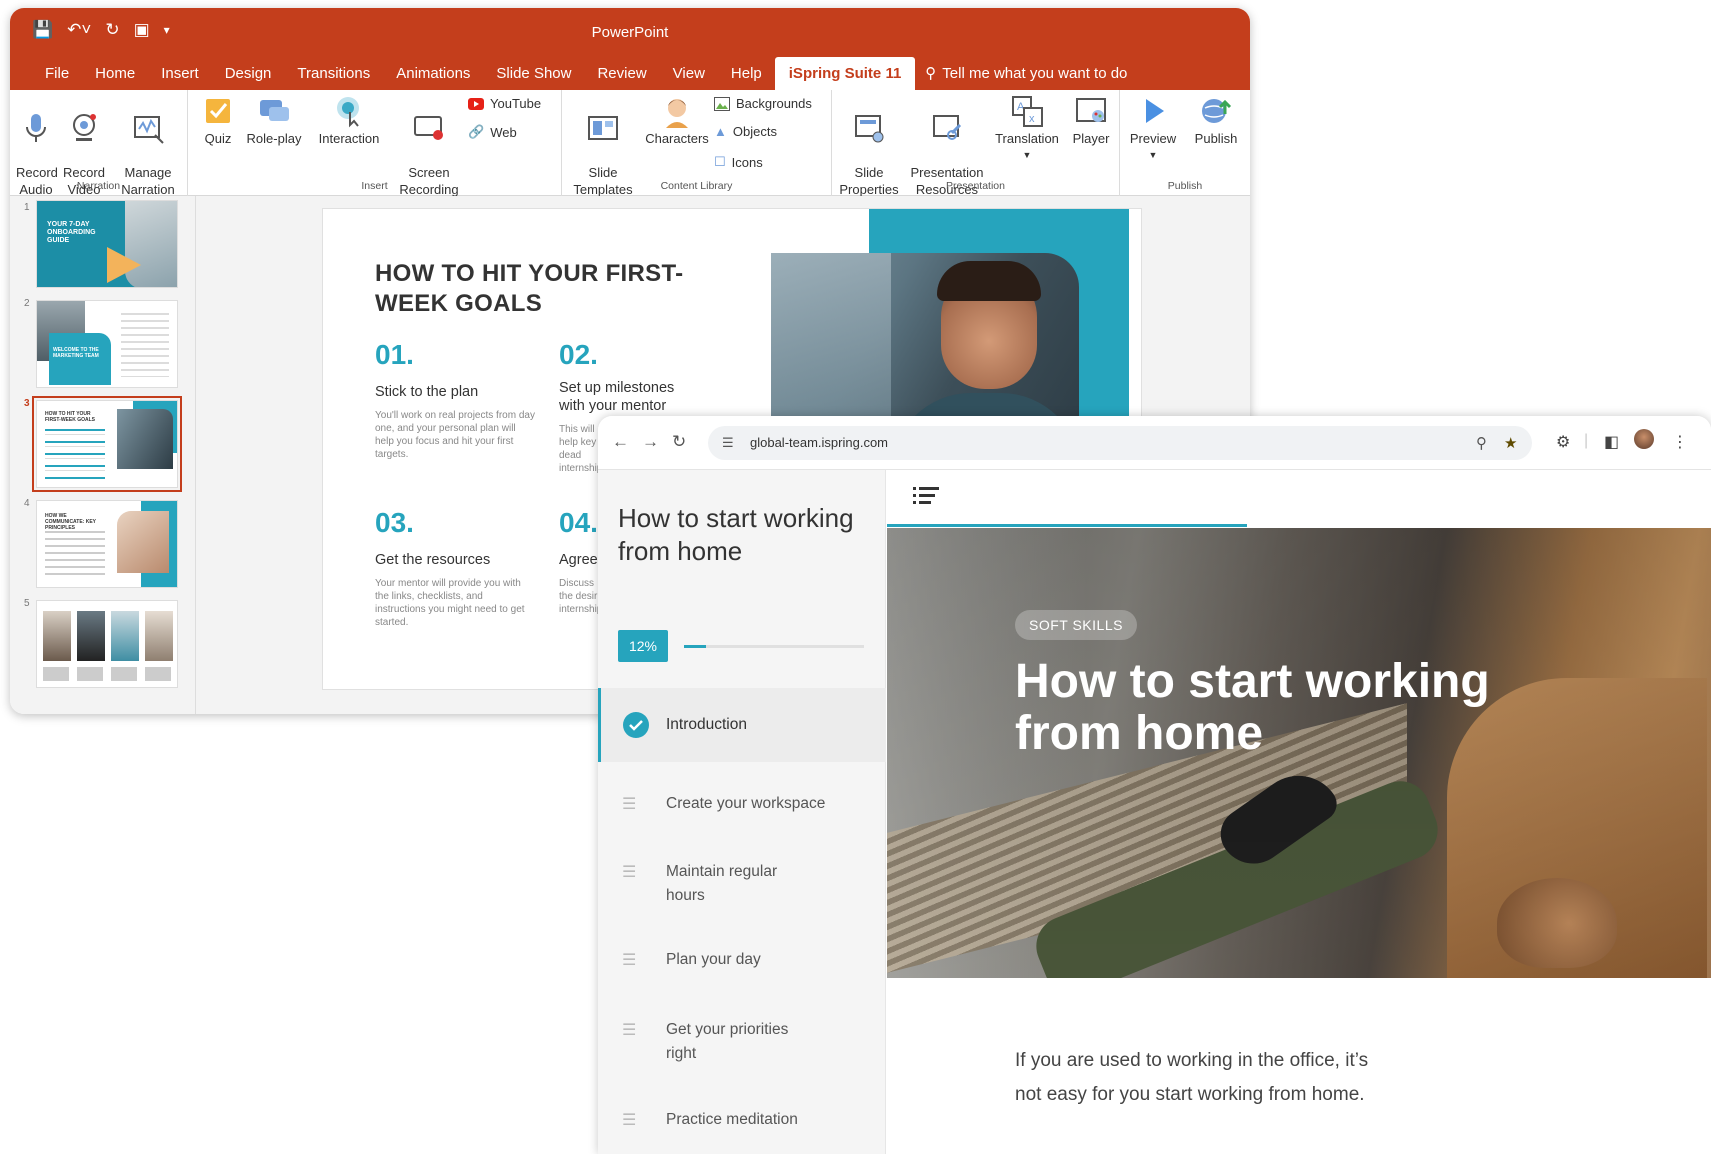 The height and width of the screenshot is (1154, 1711). Describe the element at coordinates (124, 265) in the screenshot. I see `thumb-1-triangle` at that location.